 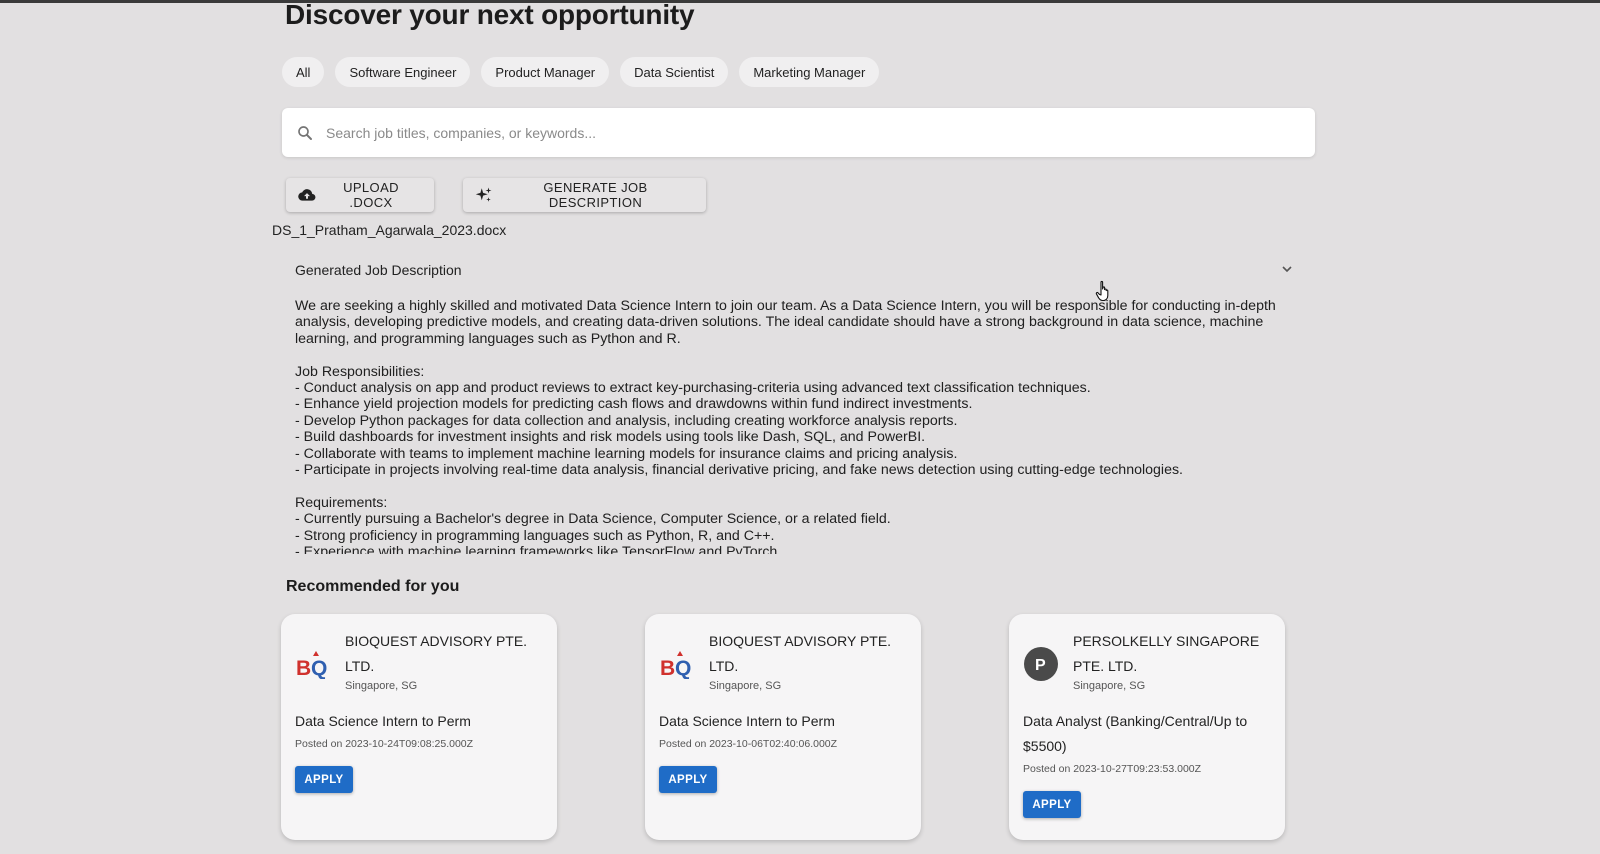 What do you see at coordinates (389, 230) in the screenshot?
I see `uploaded-file-name: DS_1_Pratham_Agarwala_2023.docx` at bounding box center [389, 230].